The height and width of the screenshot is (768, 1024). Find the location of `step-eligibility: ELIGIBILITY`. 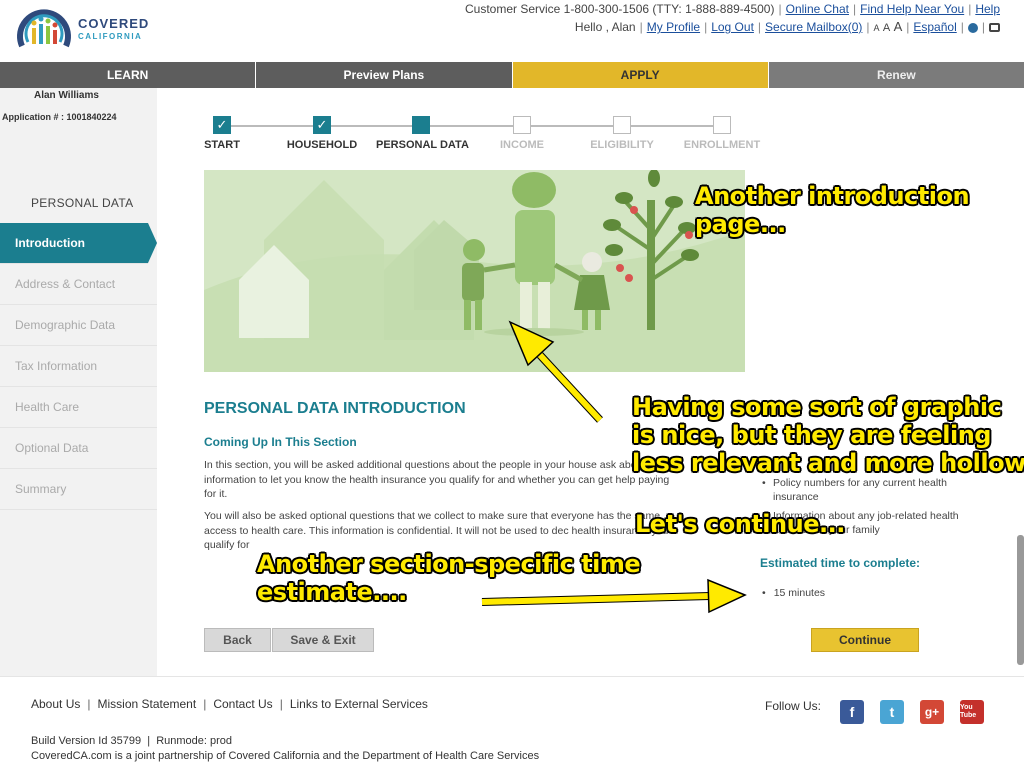

step-eligibility: ELIGIBILITY is located at coordinates (622, 133).